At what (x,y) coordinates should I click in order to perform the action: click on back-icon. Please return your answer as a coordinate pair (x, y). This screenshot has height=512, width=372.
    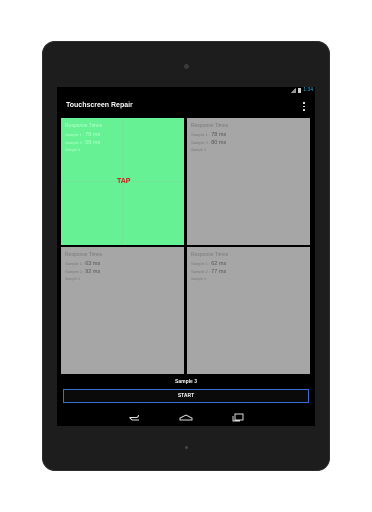
    Looking at the image, I should click on (134, 418).